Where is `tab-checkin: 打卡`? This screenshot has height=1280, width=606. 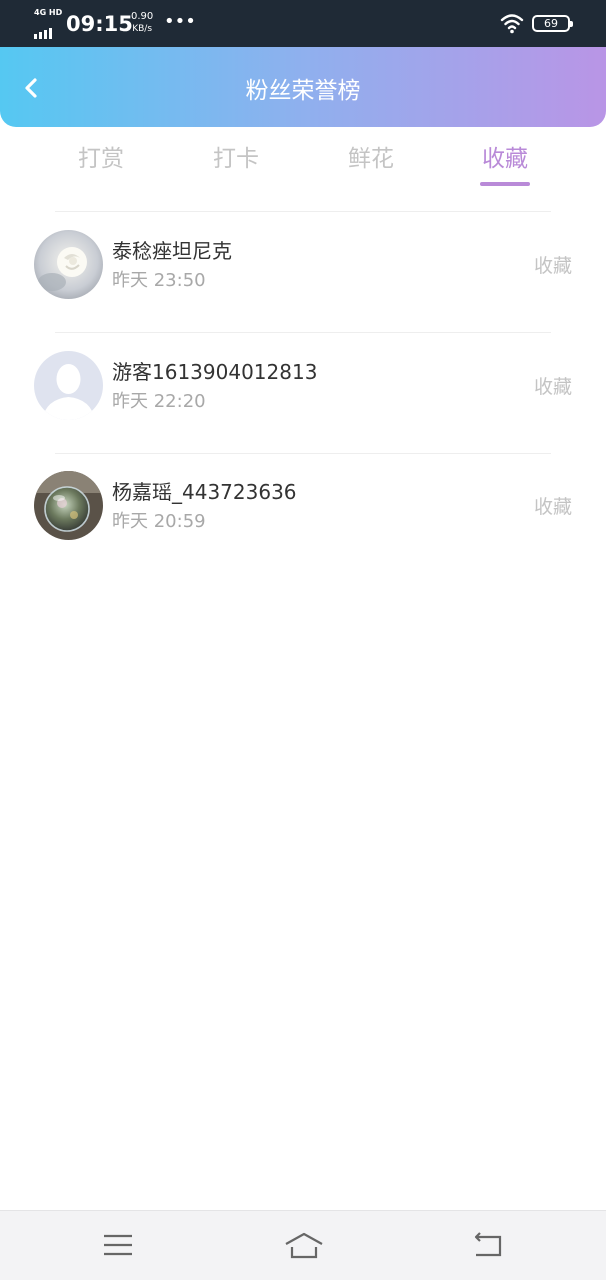
tab-checkin: 打卡 is located at coordinates (236, 164).